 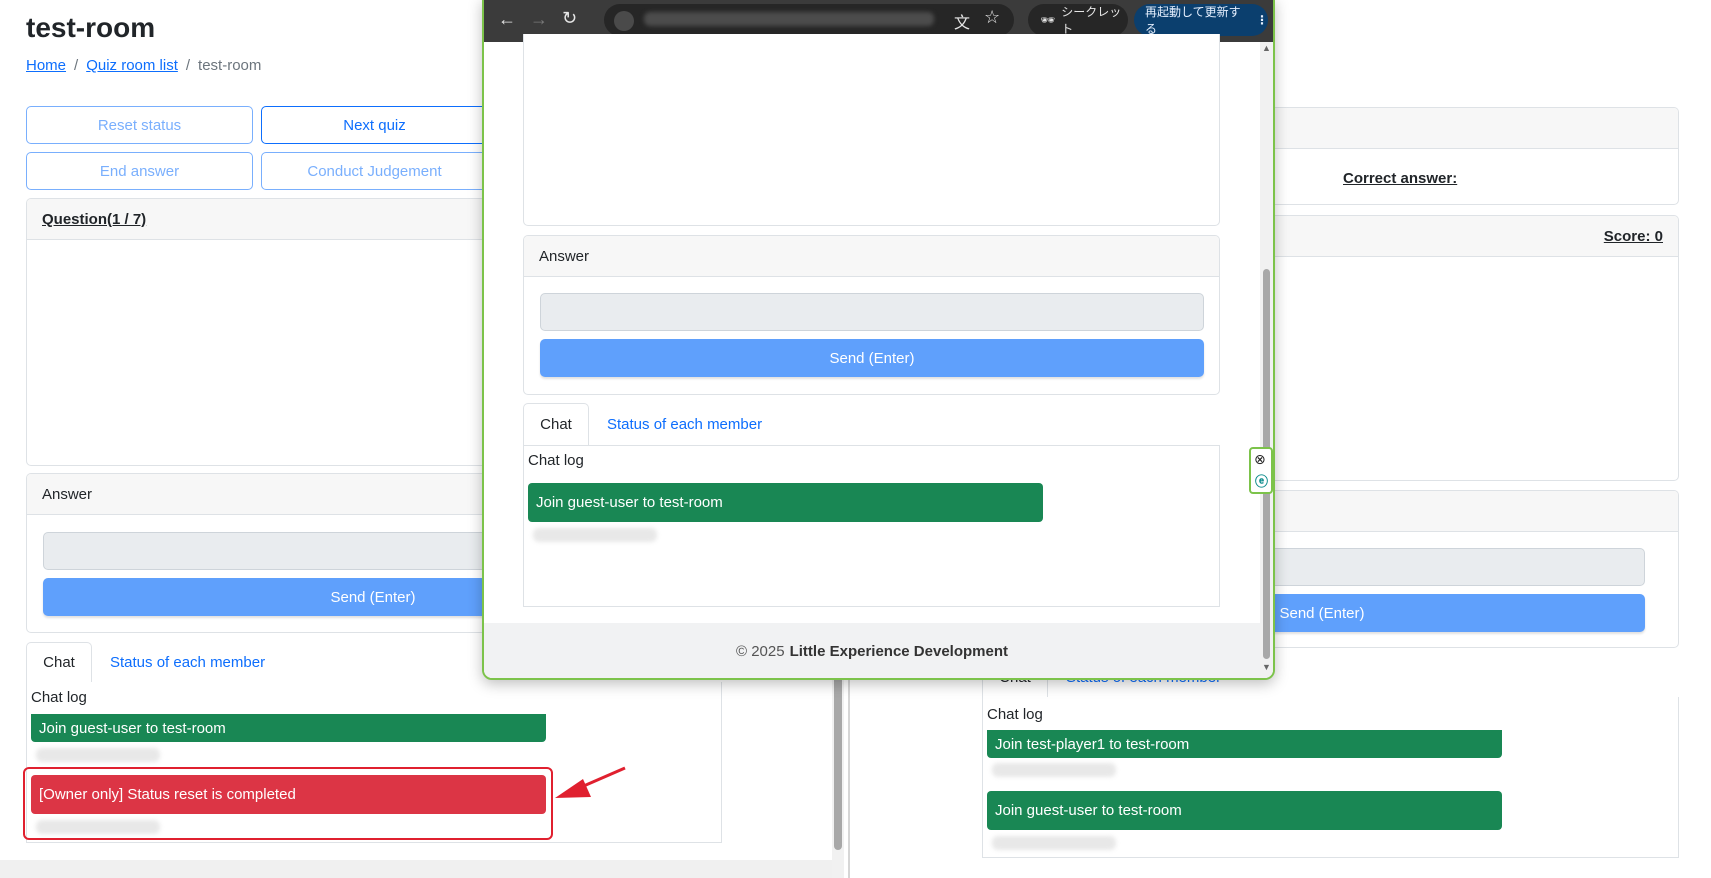 I want to click on breadcrumb: Home / Quiz room list / test-room, so click(x=143, y=65).